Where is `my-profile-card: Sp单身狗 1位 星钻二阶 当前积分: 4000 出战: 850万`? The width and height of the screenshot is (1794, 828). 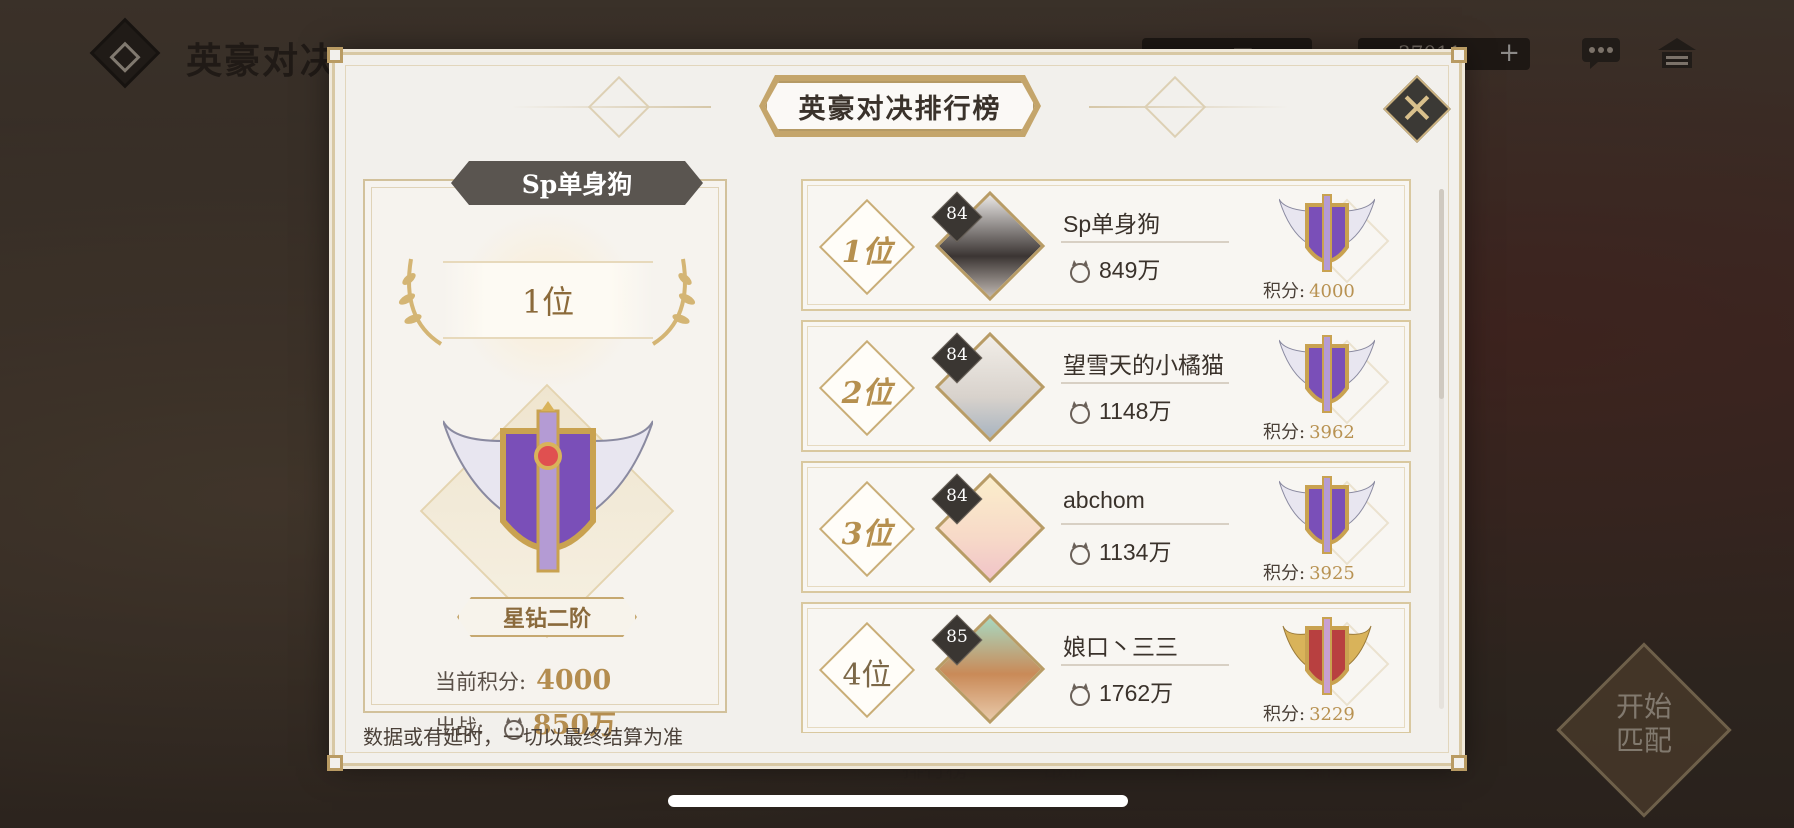 my-profile-card: Sp单身狗 1位 星钻二阶 当前积分: 4000 出战: 850万 is located at coordinates (545, 460).